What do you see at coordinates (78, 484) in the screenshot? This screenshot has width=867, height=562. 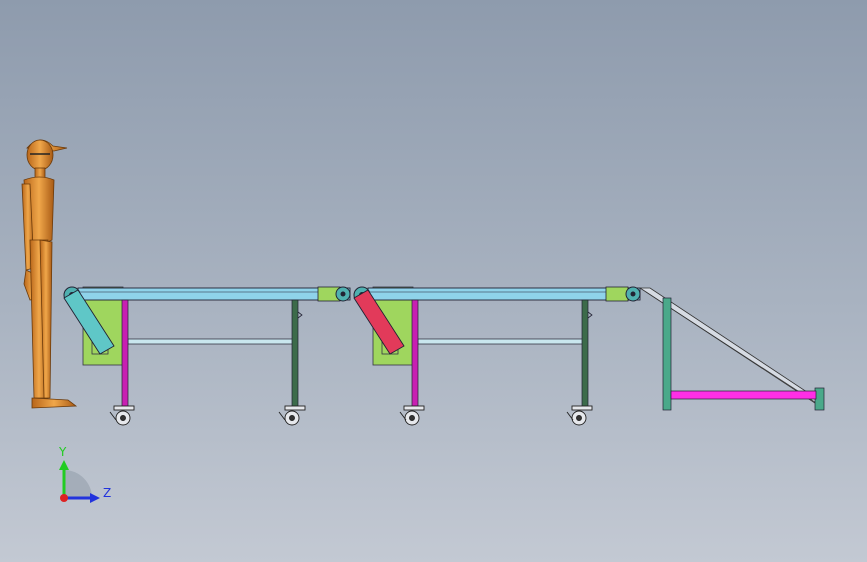 I see `triad-quarter-disc` at bounding box center [78, 484].